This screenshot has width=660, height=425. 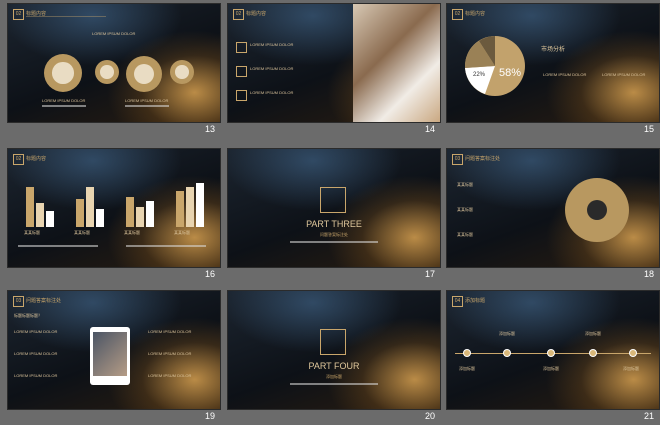 I want to click on office-photo, so click(x=396, y=63).